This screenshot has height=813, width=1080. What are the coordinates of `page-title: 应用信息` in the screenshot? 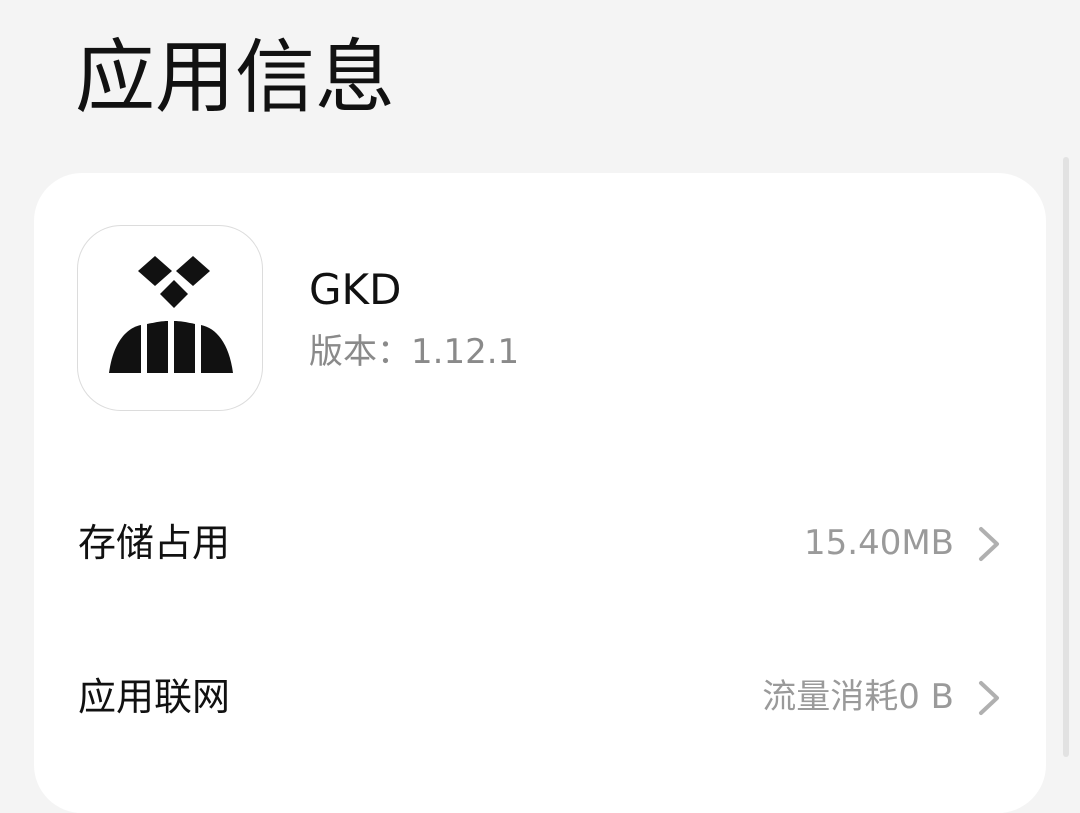 It's located at (235, 77).